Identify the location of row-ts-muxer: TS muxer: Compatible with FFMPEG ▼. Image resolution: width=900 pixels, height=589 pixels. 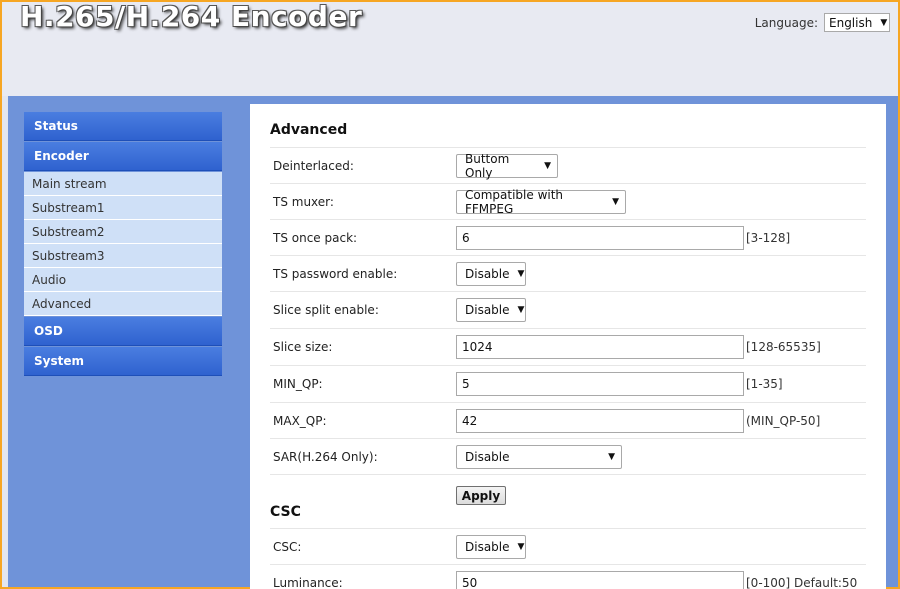
(568, 201).